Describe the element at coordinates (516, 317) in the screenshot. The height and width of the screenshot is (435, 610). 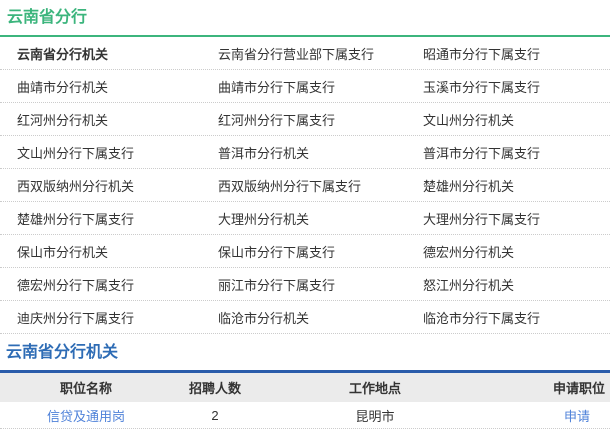
I see `branch-link: 临沧市分行下属支行` at that location.